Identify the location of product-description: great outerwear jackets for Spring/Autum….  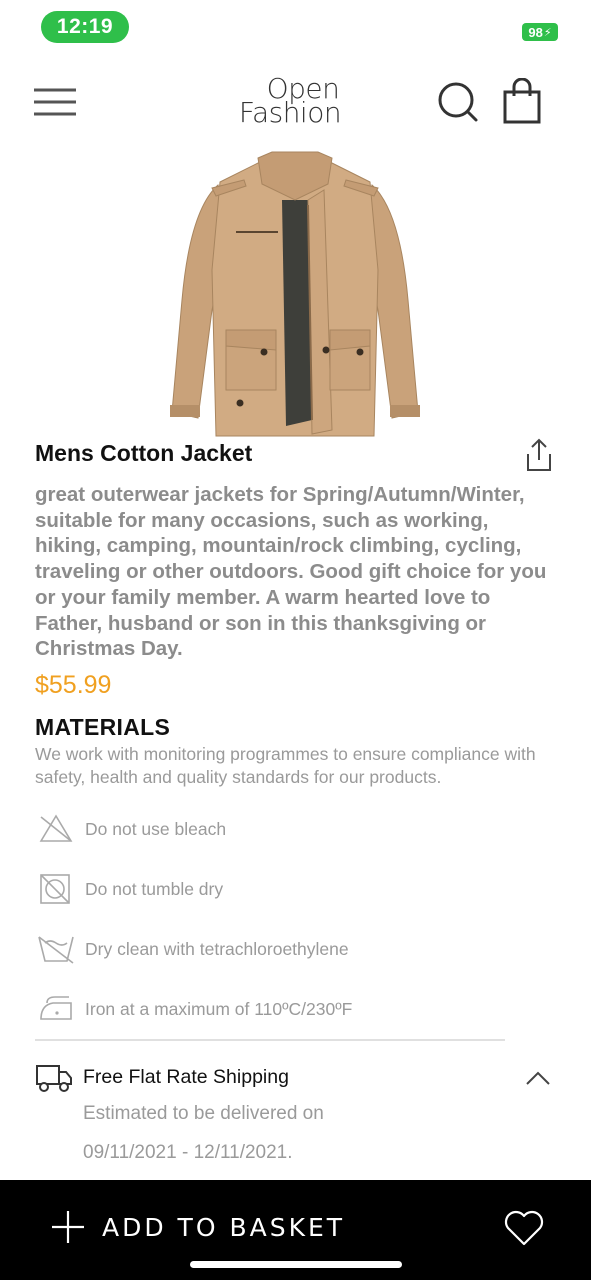
(291, 572).